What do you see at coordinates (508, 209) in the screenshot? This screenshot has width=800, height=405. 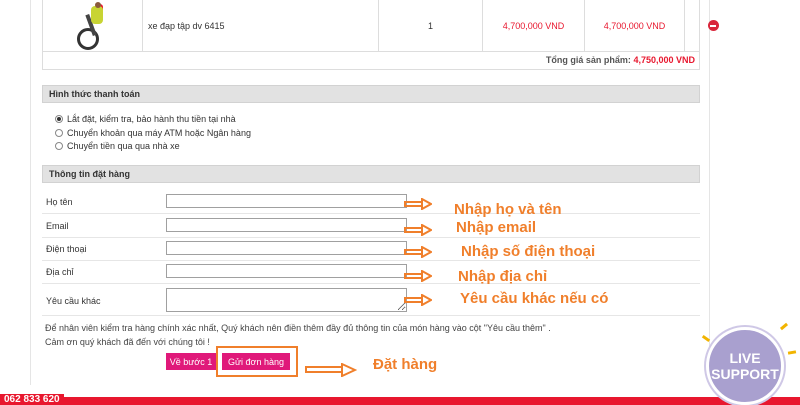 I see `annotation-name: Nhập họ và tên` at bounding box center [508, 209].